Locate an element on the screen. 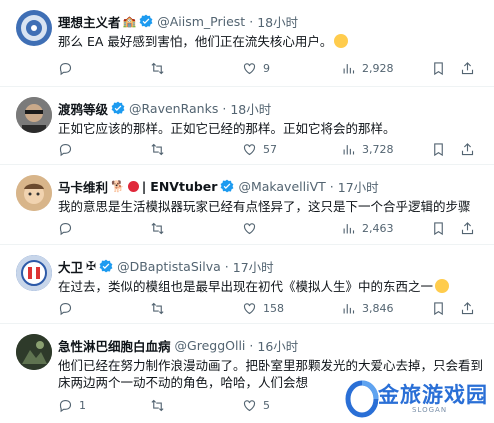  author-handle: @GreggOlli is located at coordinates (210, 345).